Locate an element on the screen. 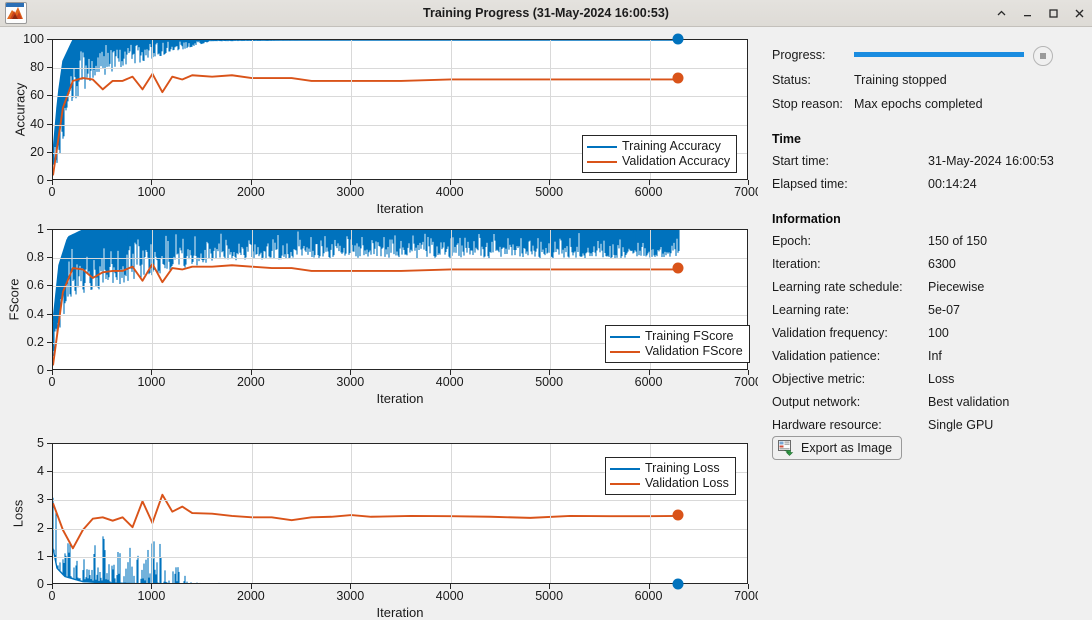 The image size is (1092, 620). status-value-wrap: Training stopped is located at coordinates (900, 80).